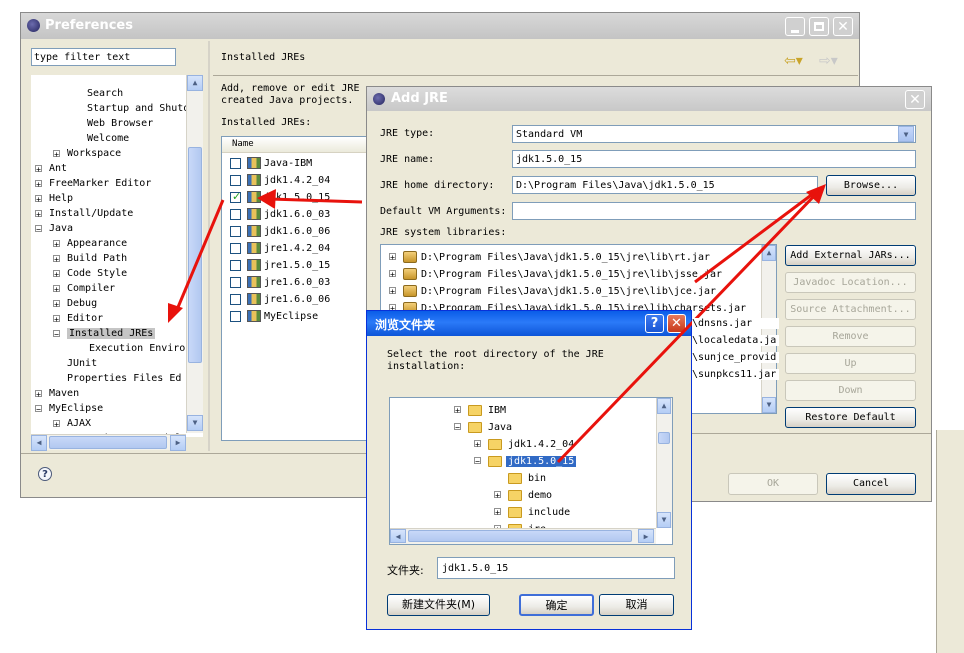 The image size is (964, 653). Describe the element at coordinates (438, 605) in the screenshot. I see `new-folder-button: 新建文件夹(M)` at that location.